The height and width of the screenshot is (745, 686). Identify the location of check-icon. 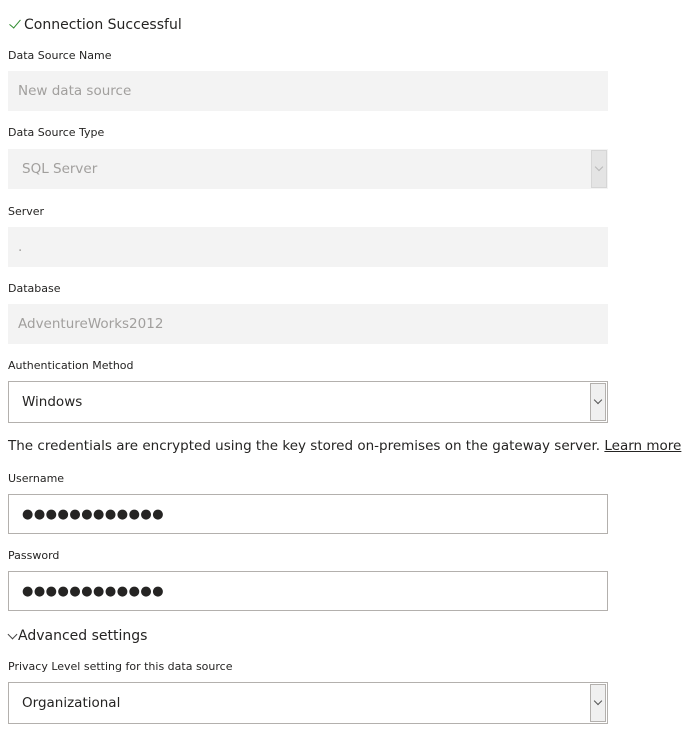
(16, 25).